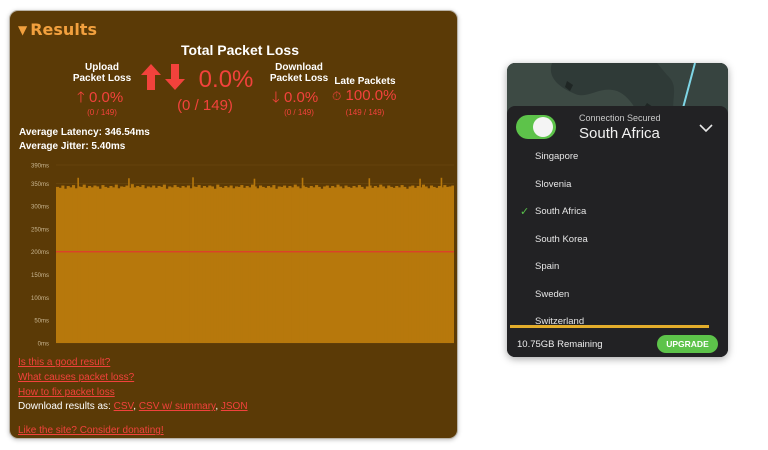  What do you see at coordinates (43, 345) in the screenshot?
I see `y-tick-label: 0ms` at bounding box center [43, 345].